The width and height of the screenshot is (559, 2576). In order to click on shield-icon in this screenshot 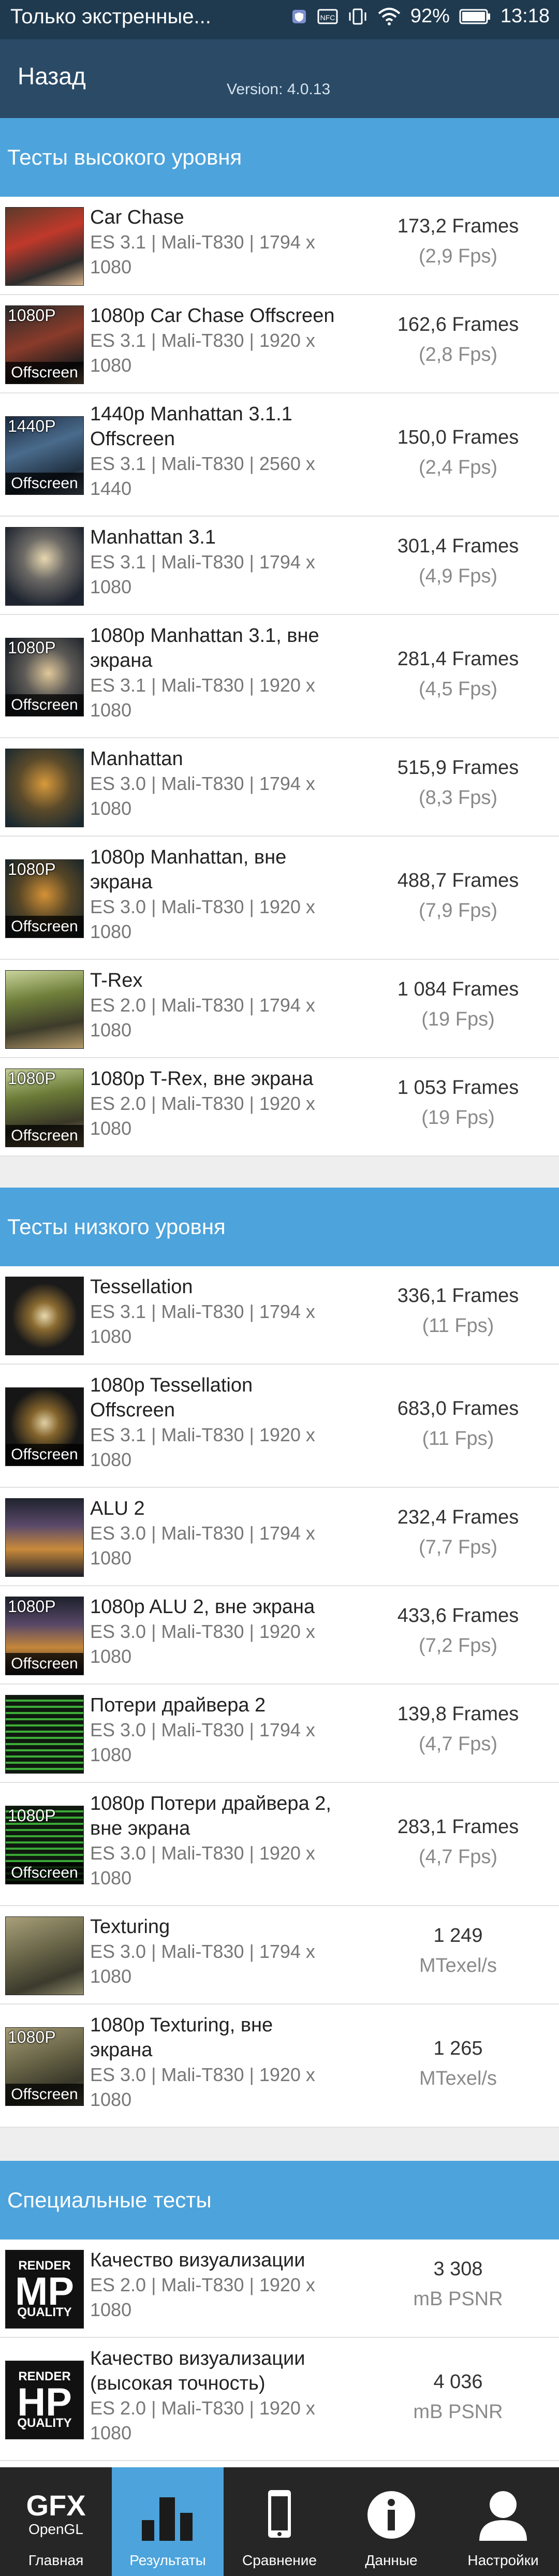, I will do `click(299, 16)`.